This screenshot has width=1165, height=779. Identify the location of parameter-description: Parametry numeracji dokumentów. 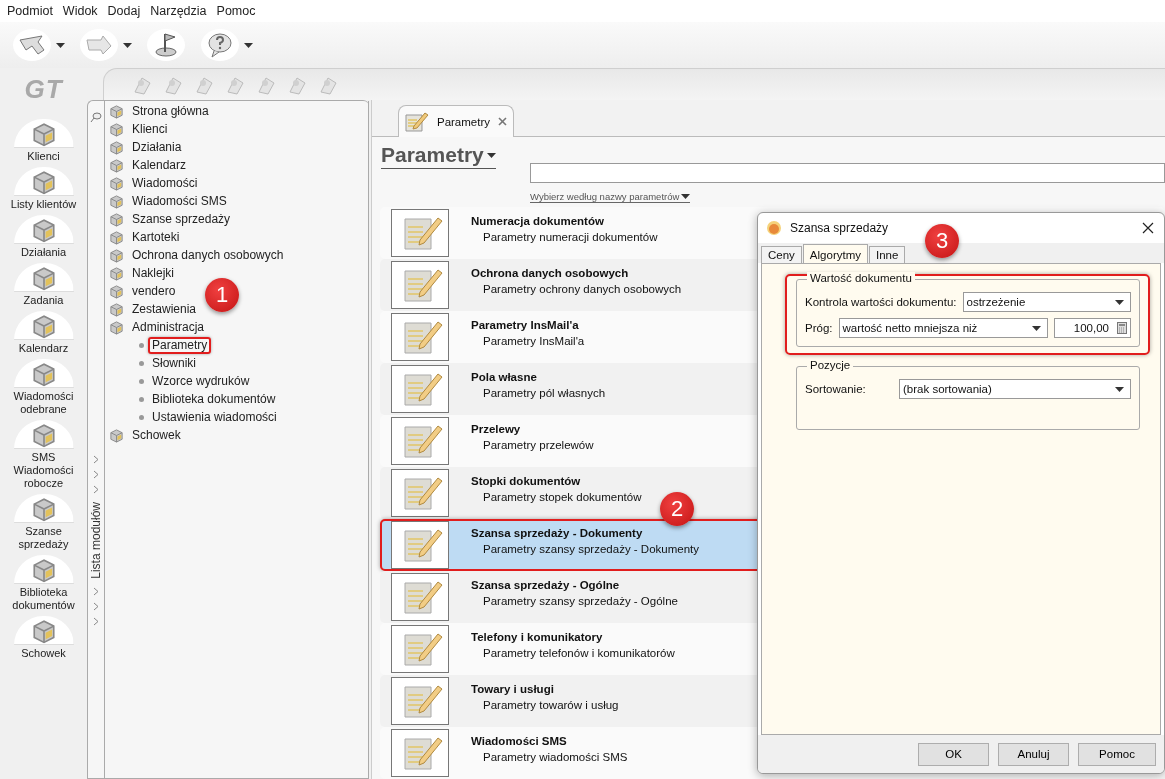
(570, 237).